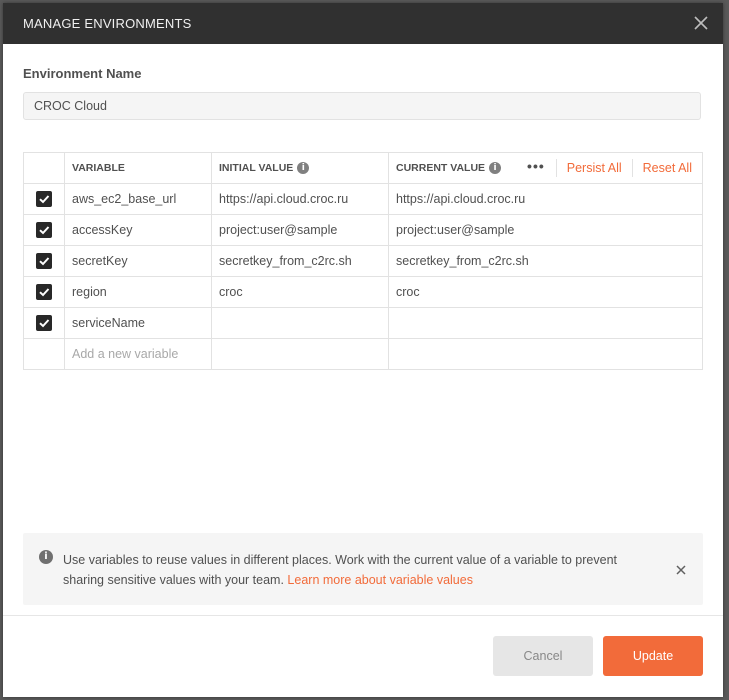  What do you see at coordinates (545, 292) in the screenshot?
I see `current-value-cell: croc` at bounding box center [545, 292].